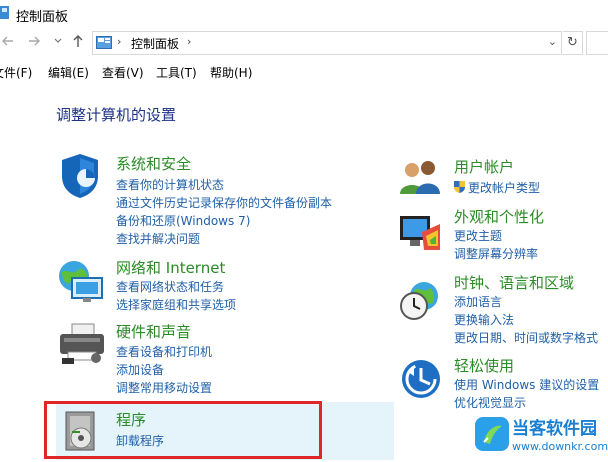 The image size is (608, 462). What do you see at coordinates (224, 202) in the screenshot?
I see `link-file-history-backup: 通过文件历史记录保存你的文件备份副本` at bounding box center [224, 202].